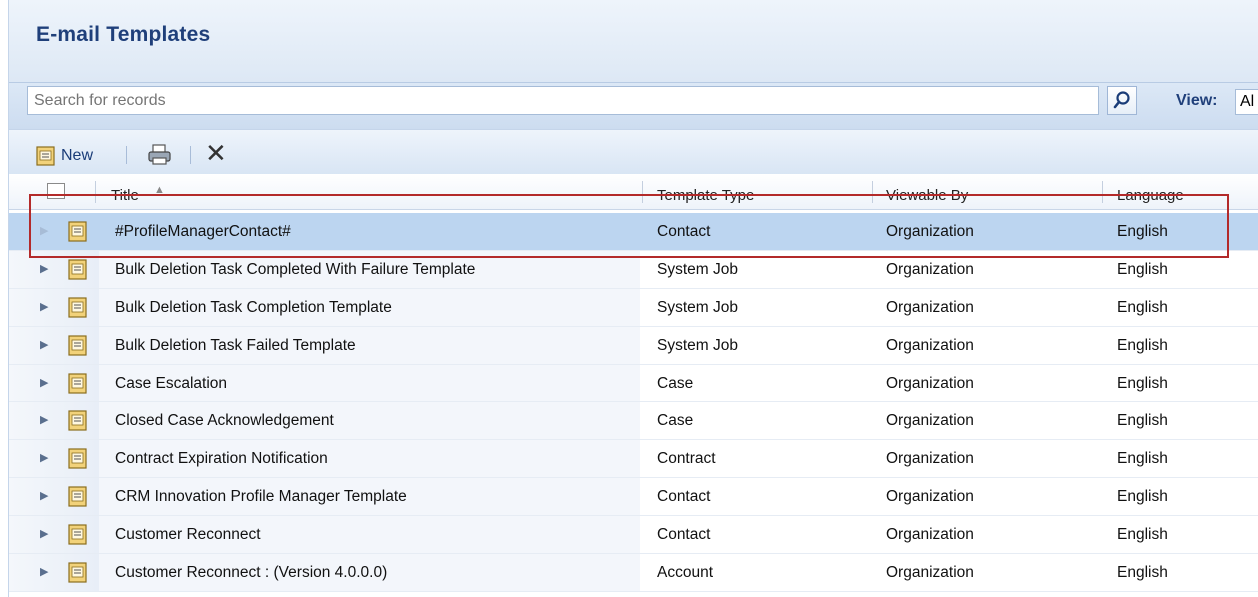  What do you see at coordinates (253, 308) in the screenshot?
I see `cell-title: Bulk Deletion Task Completion Template` at bounding box center [253, 308].